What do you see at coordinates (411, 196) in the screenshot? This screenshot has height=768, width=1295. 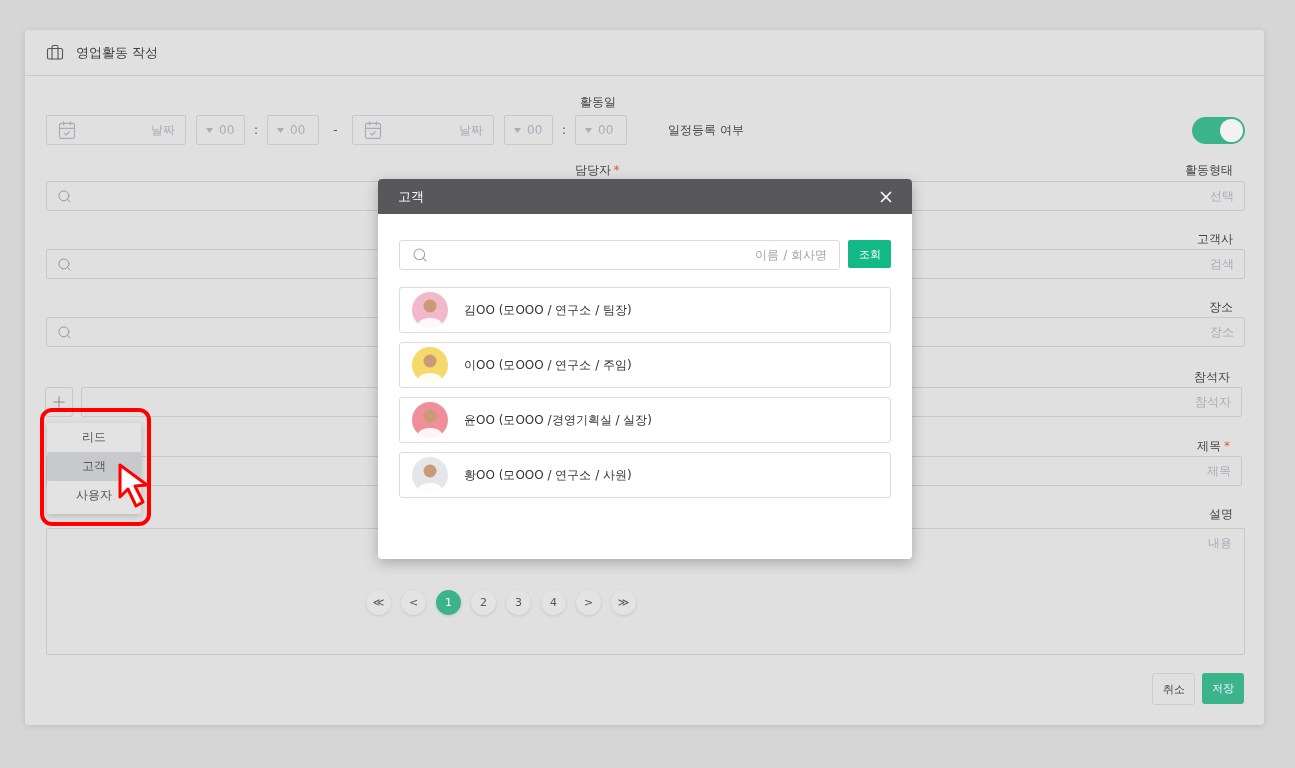 I see `dialog-title: 고객` at bounding box center [411, 196].